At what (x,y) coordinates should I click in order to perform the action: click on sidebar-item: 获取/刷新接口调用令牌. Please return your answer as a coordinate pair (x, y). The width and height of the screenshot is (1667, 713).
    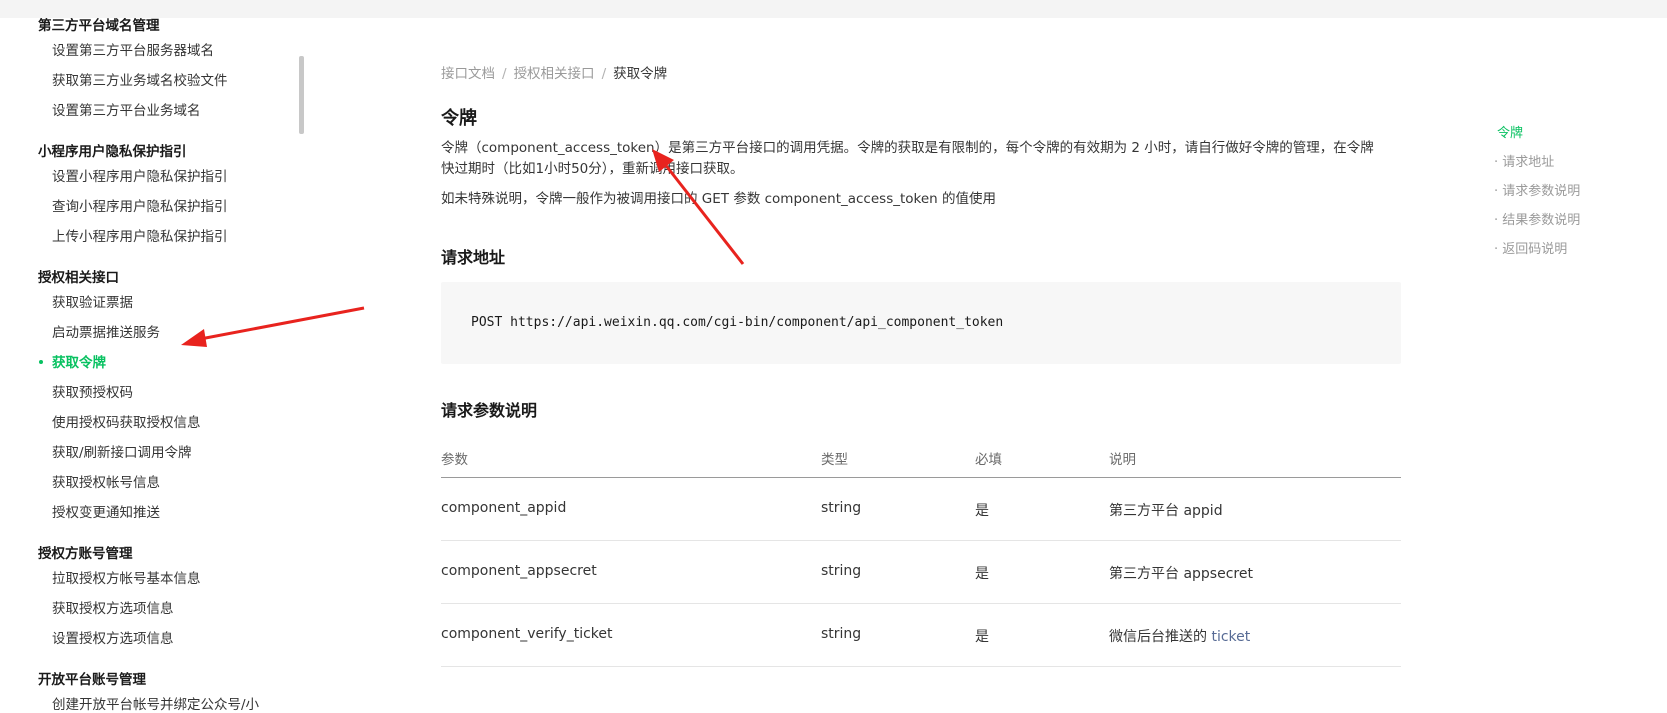
    Looking at the image, I should click on (122, 451).